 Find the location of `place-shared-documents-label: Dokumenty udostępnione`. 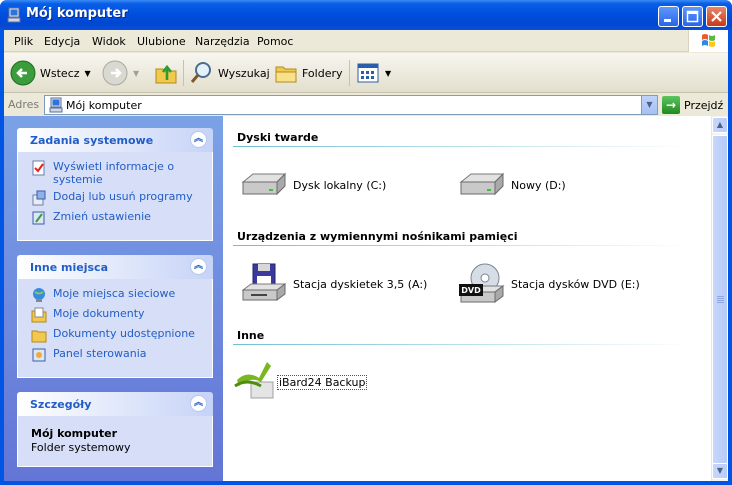

place-shared-documents-label: Dokumenty udostępnione is located at coordinates (124, 333).